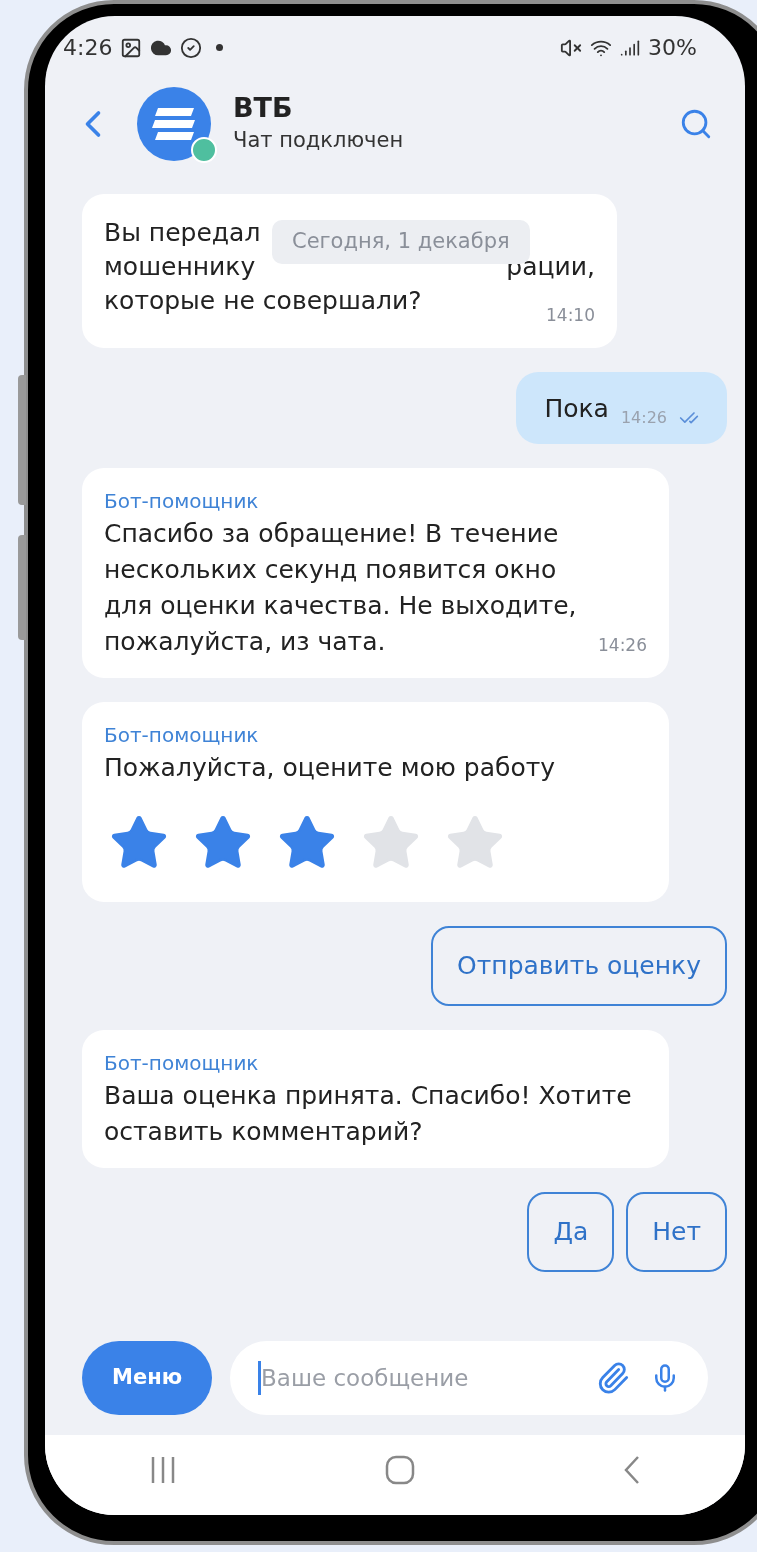  Describe the element at coordinates (147, 1378) in the screenshot. I see `menu-button: Меню` at that location.